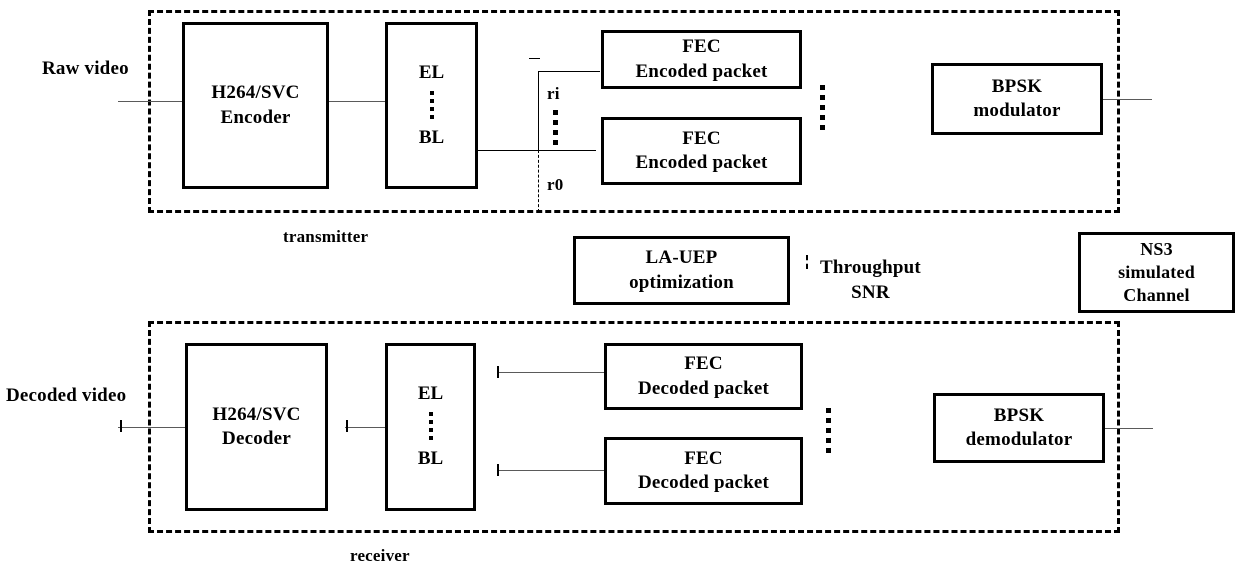  Describe the element at coordinates (256, 427) in the screenshot. I see `h264-svc-decoder-block: H264/SVC Decoder` at that location.